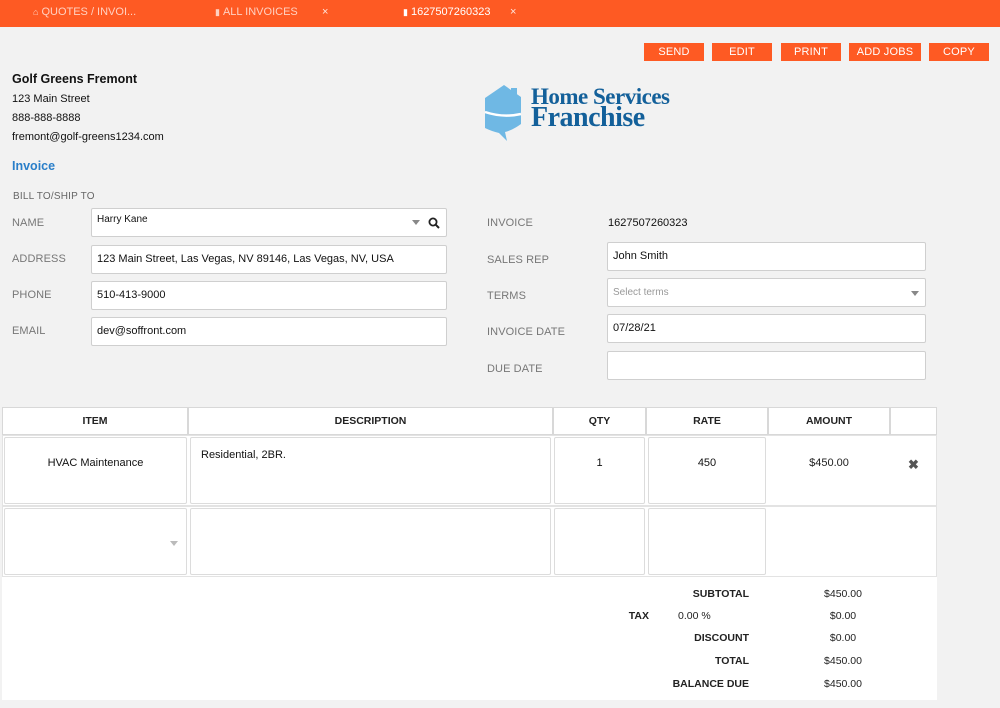 The width and height of the screenshot is (1000, 708). I want to click on address-label: ADDRESS, so click(39, 259).